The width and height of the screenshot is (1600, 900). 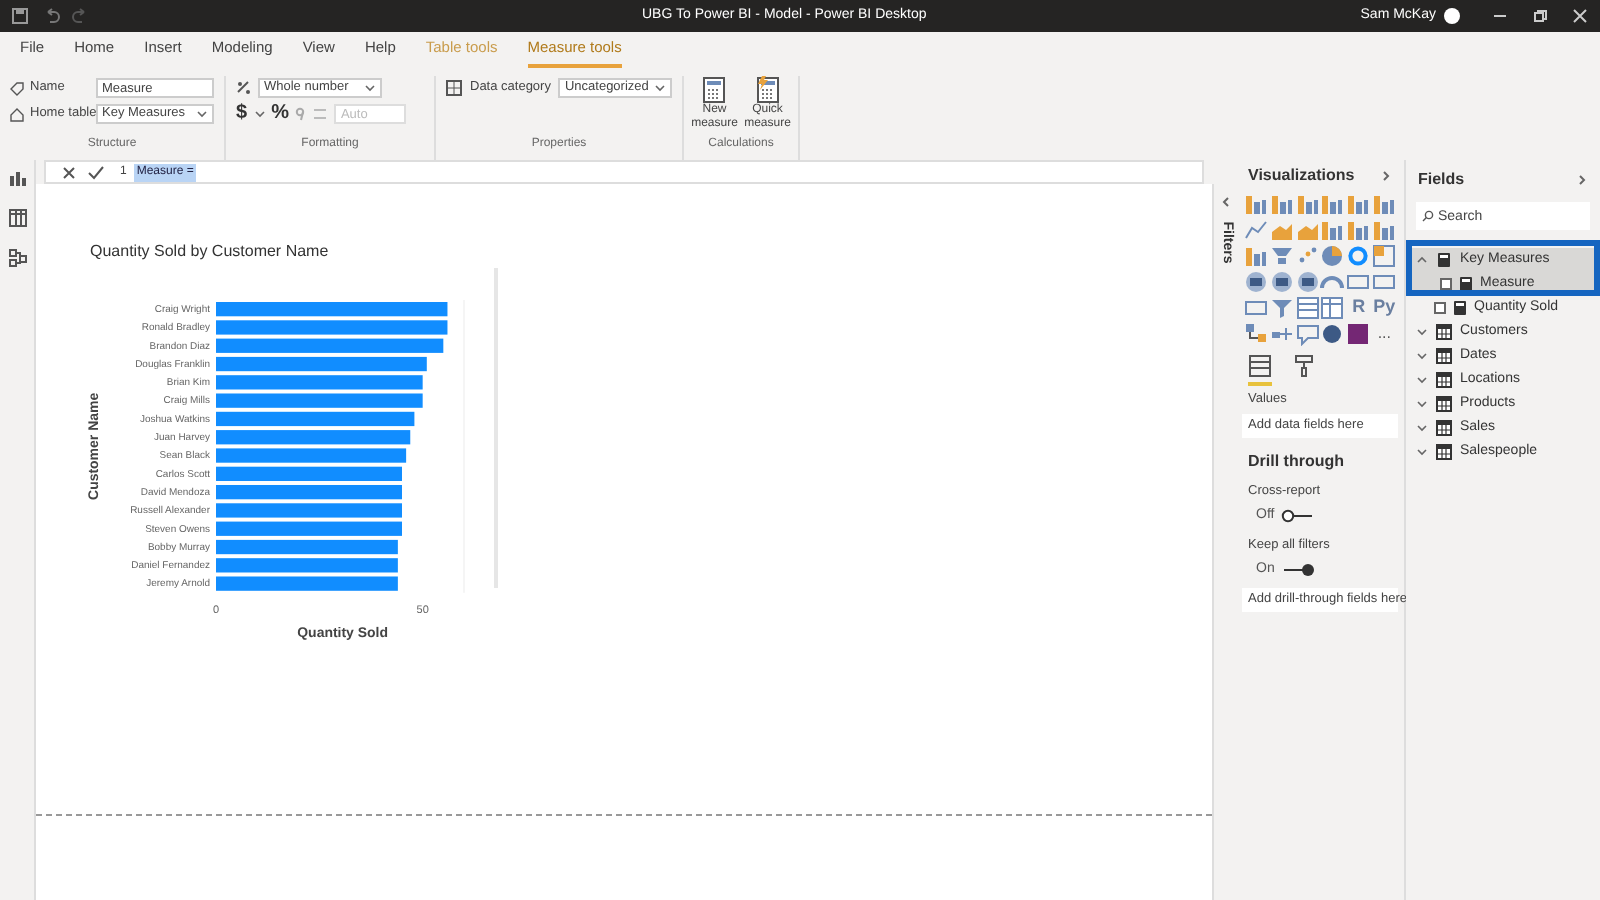 What do you see at coordinates (244, 88) in the screenshot?
I see `format-icon` at bounding box center [244, 88].